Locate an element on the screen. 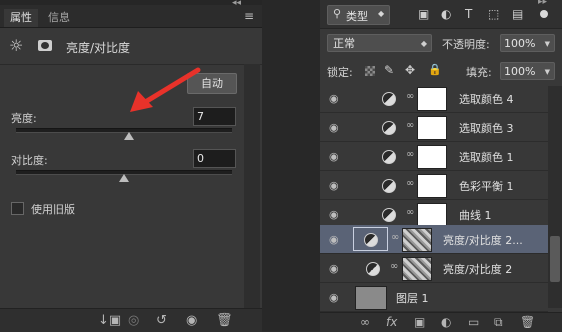 This screenshot has height=332, width=562. filter-toggle-icon is located at coordinates (544, 14).